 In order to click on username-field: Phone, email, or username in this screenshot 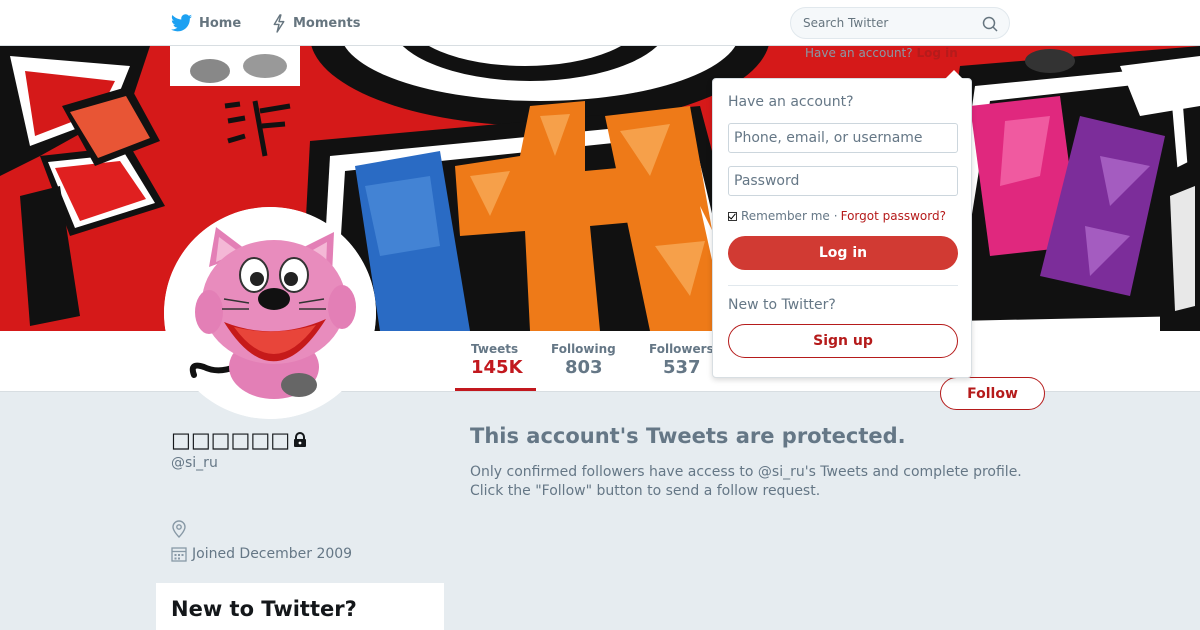, I will do `click(843, 138)`.